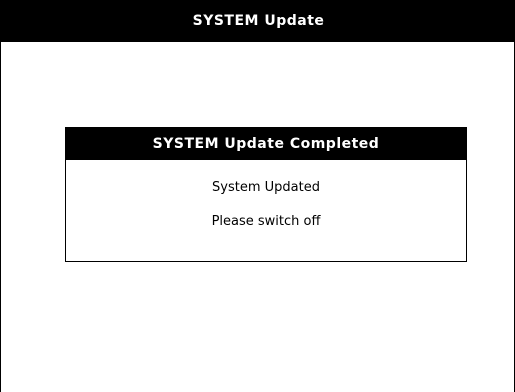  I want to click on dialog-title: SYSTEM Update Completed, so click(266, 144).